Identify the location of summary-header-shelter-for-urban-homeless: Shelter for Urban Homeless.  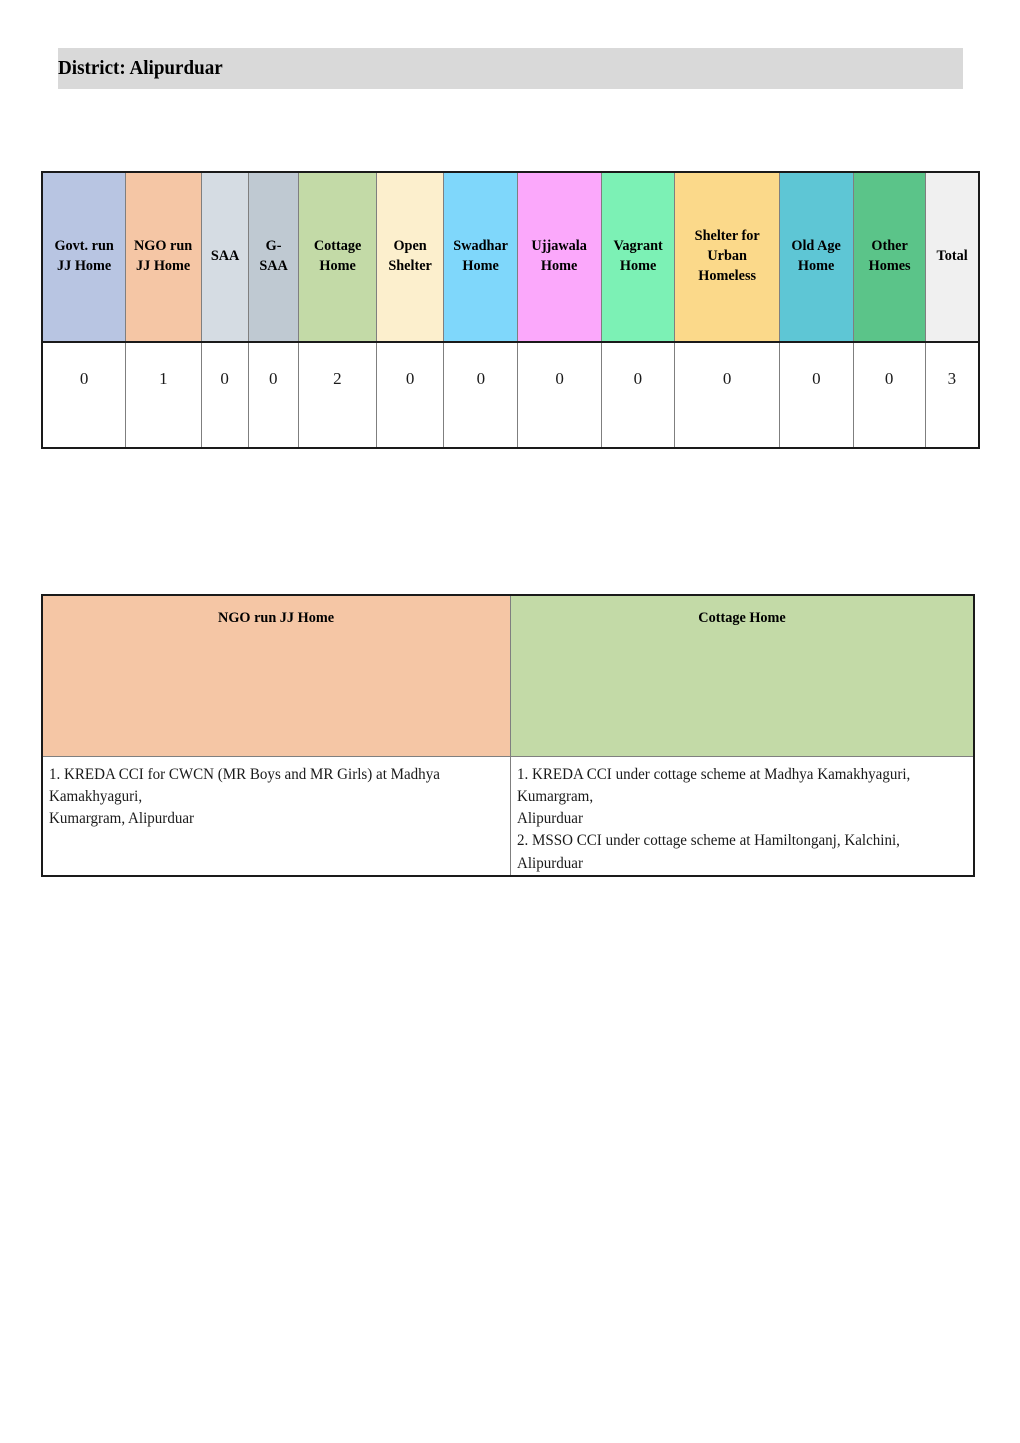
(727, 257).